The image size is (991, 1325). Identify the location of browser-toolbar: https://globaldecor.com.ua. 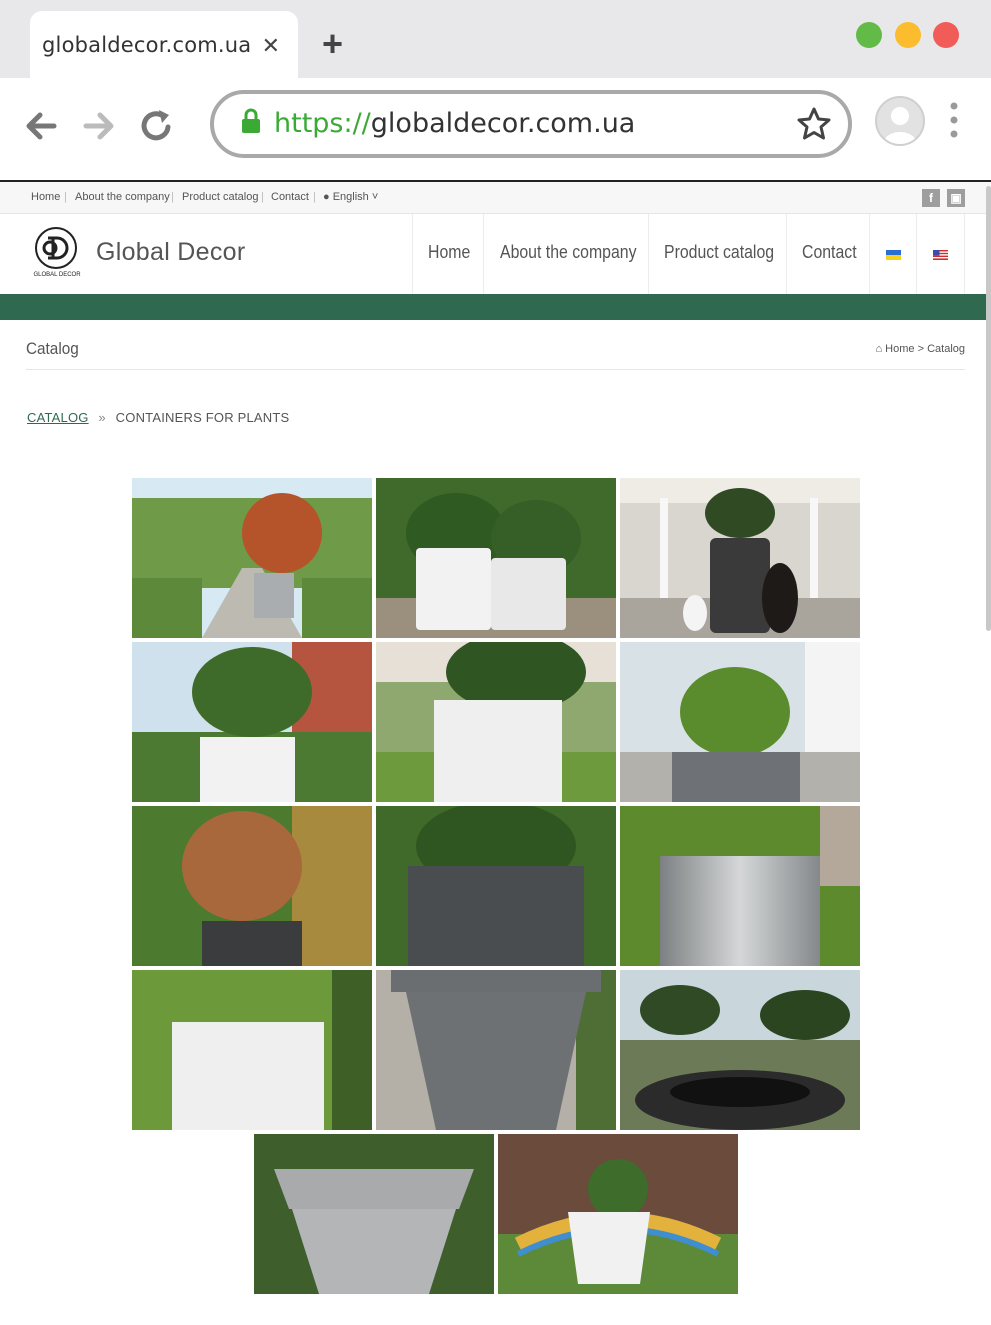
(495, 129).